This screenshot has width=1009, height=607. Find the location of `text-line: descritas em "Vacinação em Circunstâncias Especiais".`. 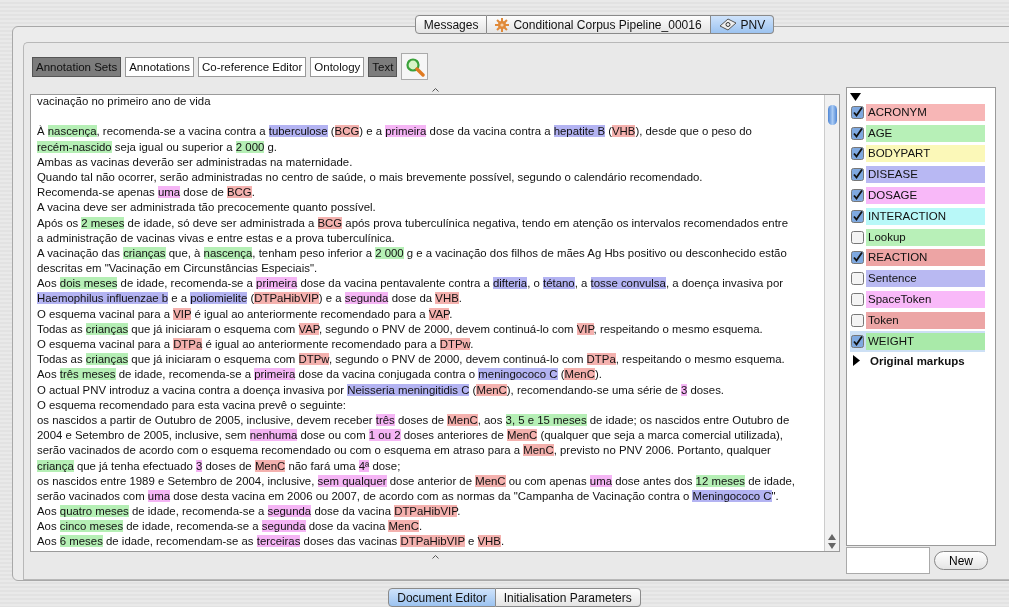

text-line: descritas em "Vacinação em Circunstâncias Especiais". is located at coordinates (178, 269).